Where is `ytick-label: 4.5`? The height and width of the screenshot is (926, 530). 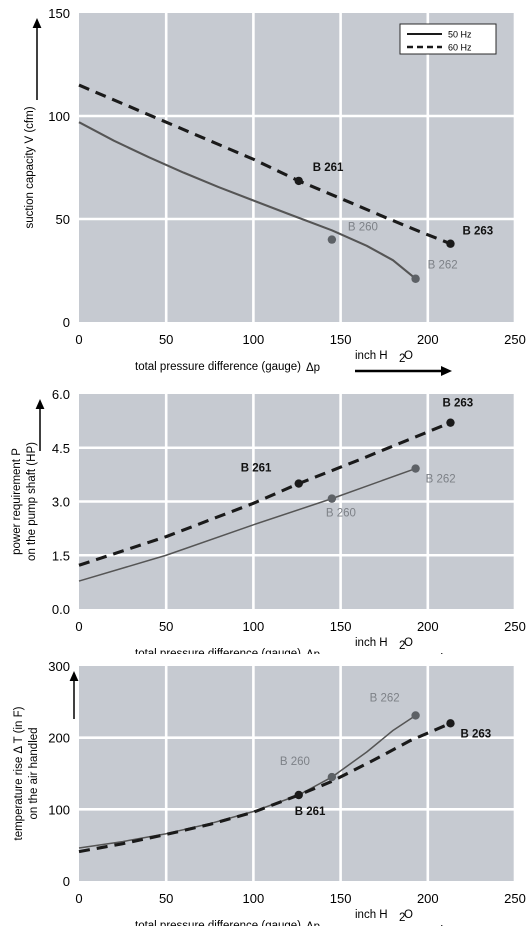
ytick-label: 4.5 is located at coordinates (61, 448).